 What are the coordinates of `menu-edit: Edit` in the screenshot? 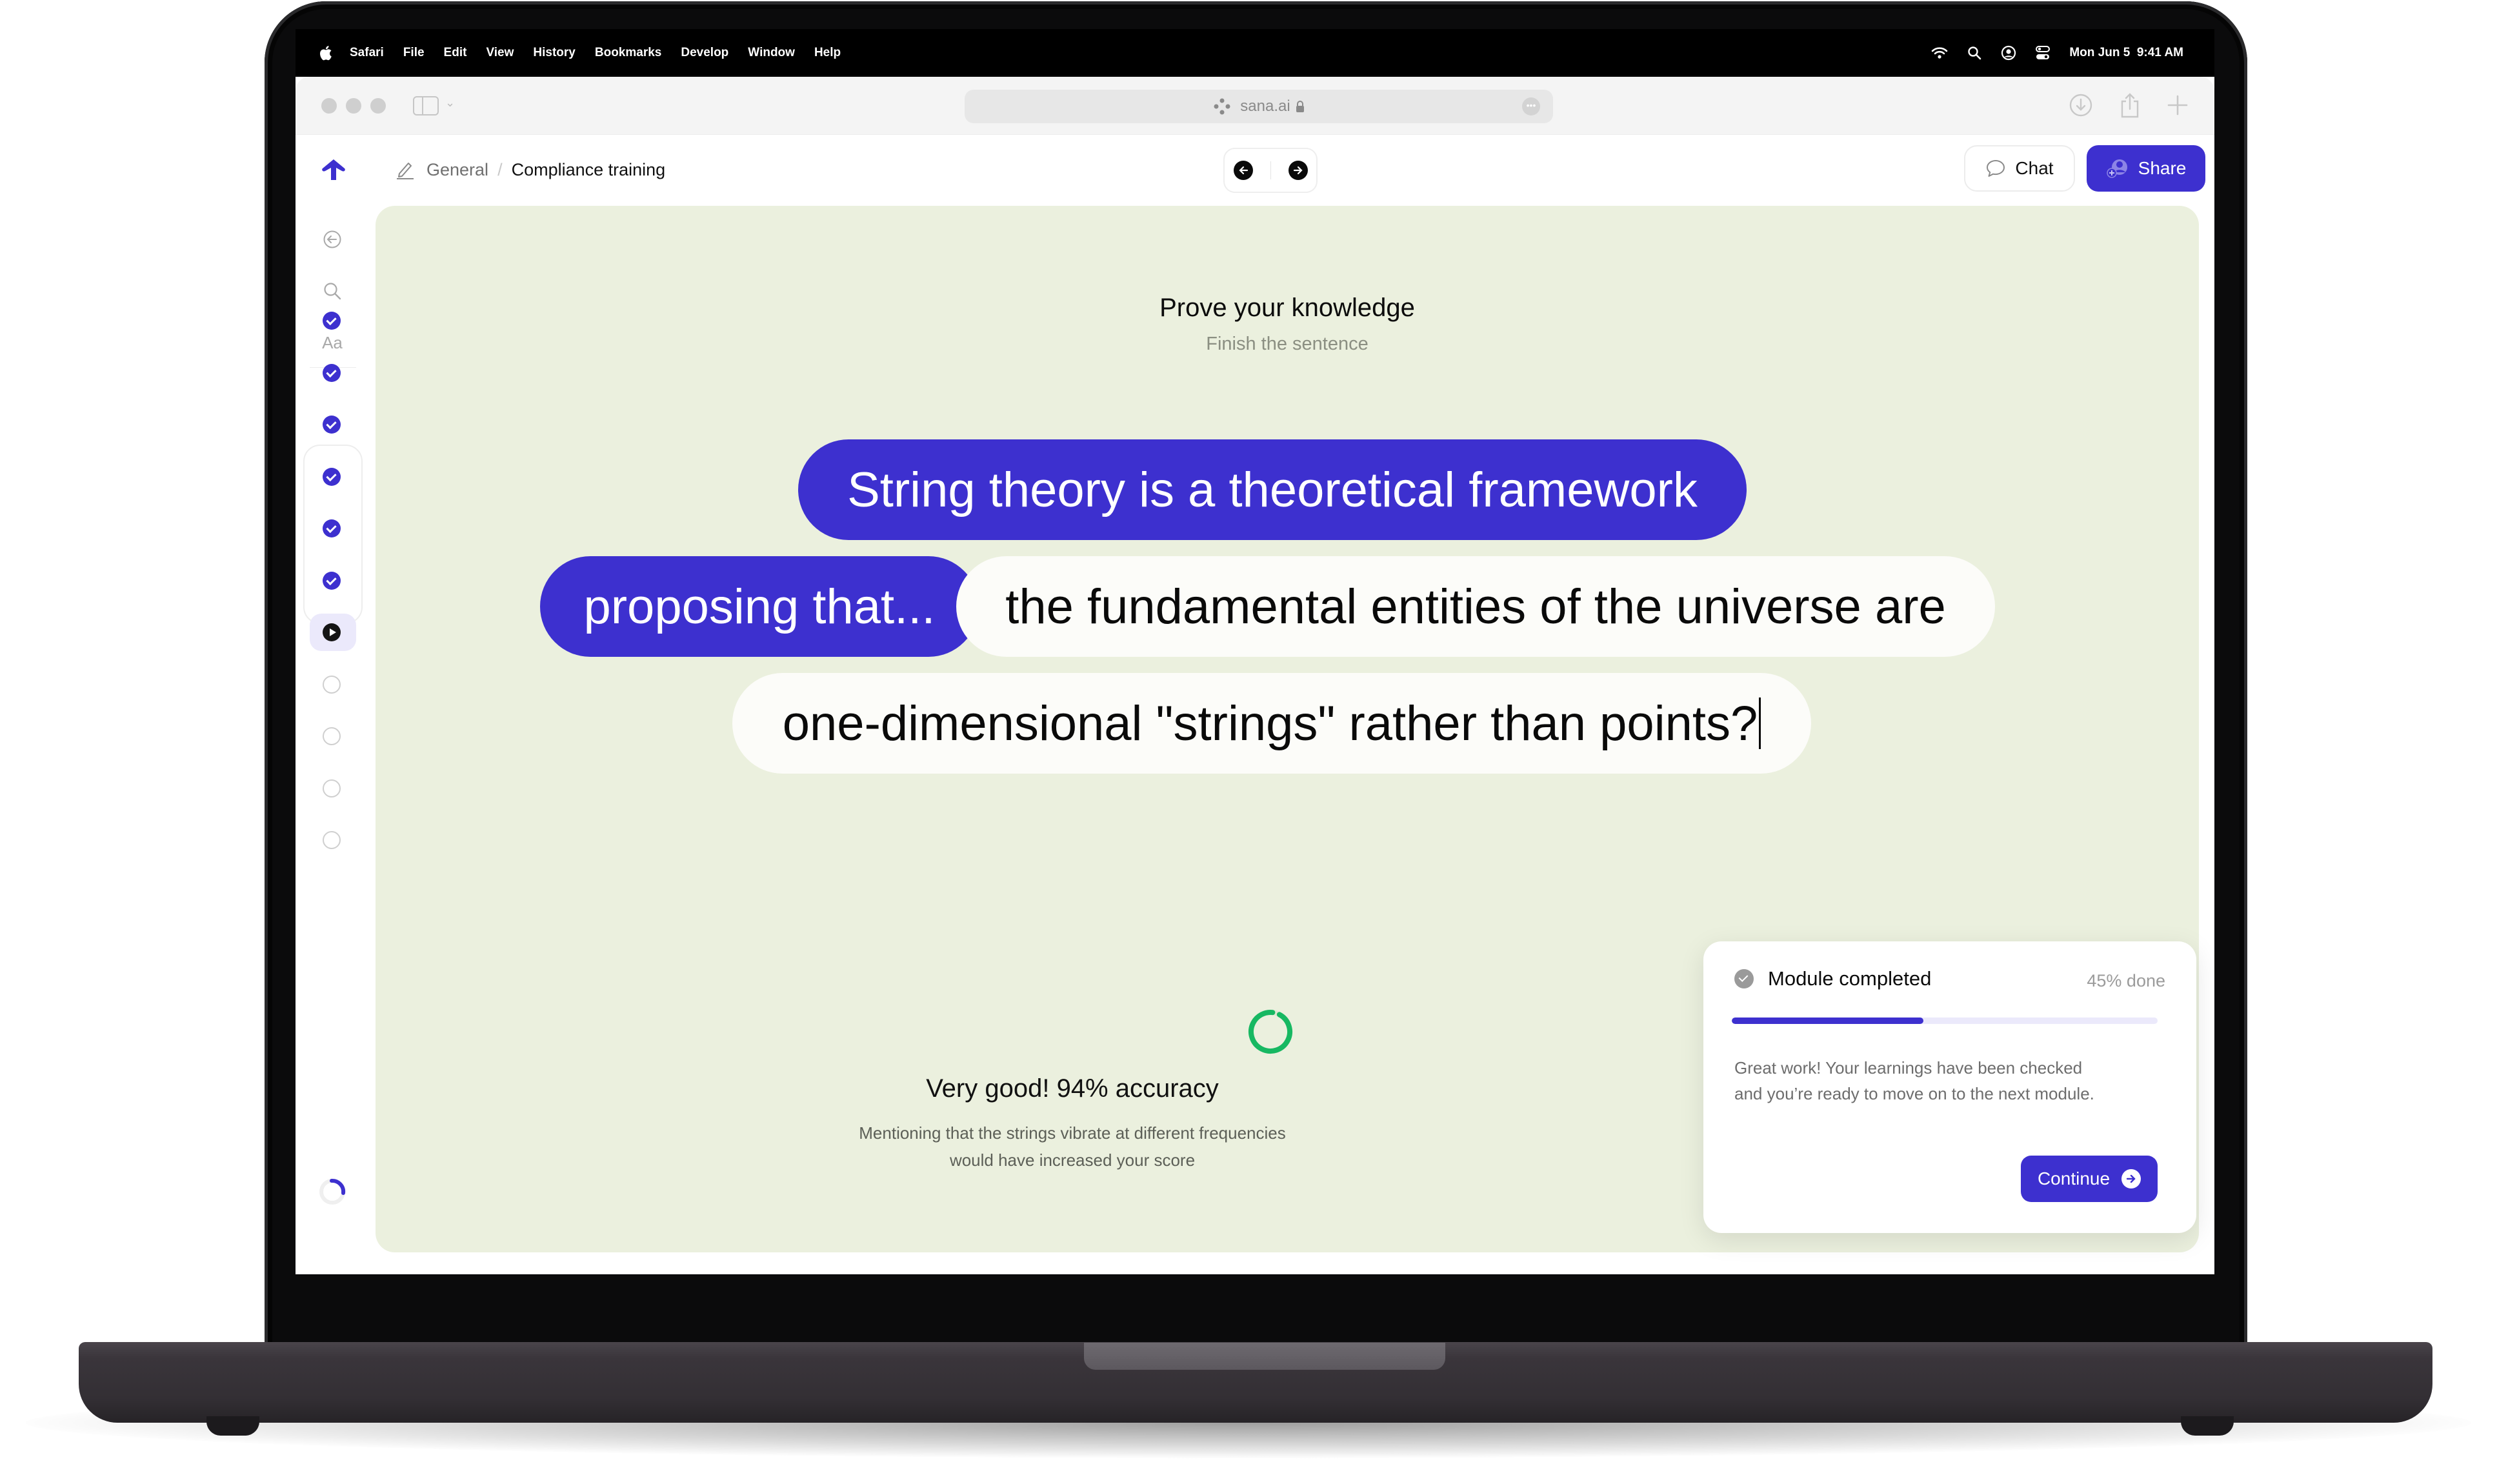 It's located at (455, 53).